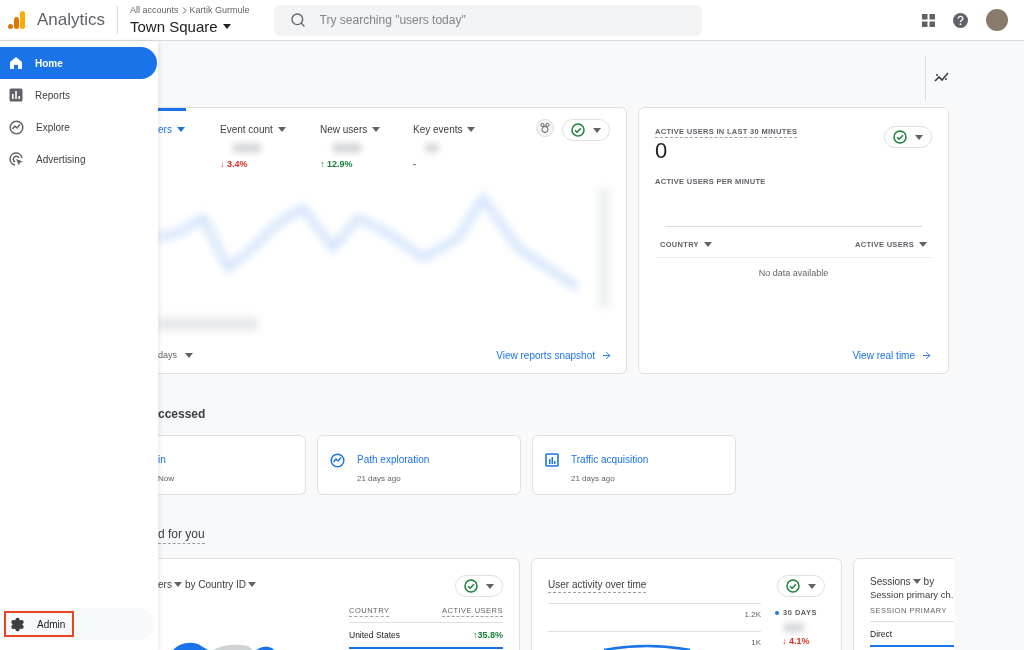 The width and height of the screenshot is (1024, 650). Describe the element at coordinates (78, 159) in the screenshot. I see `nav-item: Advertising` at that location.